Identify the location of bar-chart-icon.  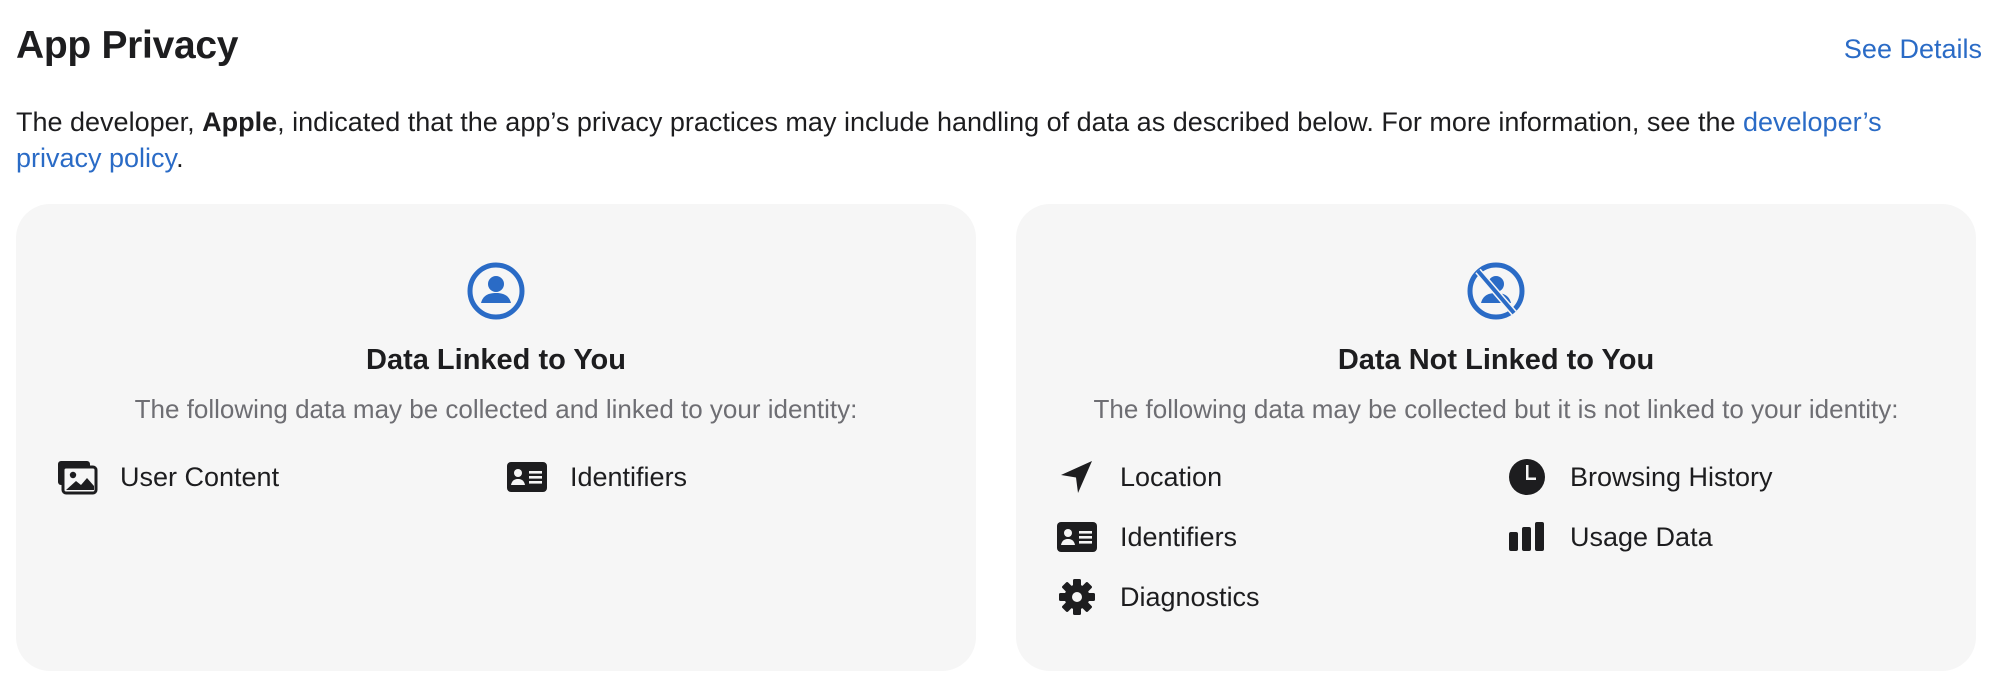
(1527, 537).